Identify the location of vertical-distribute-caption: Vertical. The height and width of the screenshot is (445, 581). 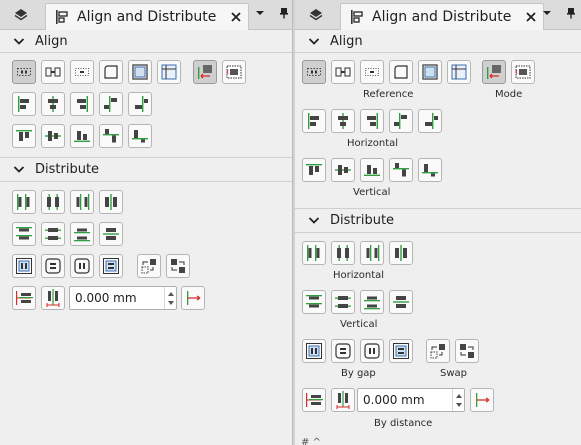
(359, 324).